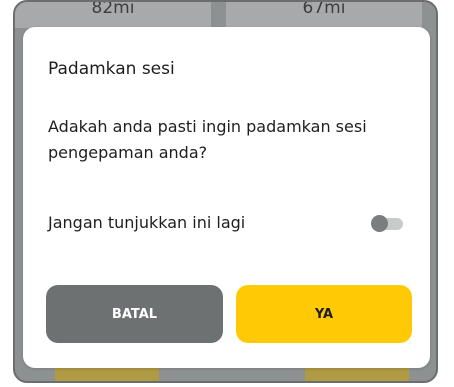 Image resolution: width=454 pixels, height=387 pixels. I want to click on background-card-left: 82mi, so click(113, 15).